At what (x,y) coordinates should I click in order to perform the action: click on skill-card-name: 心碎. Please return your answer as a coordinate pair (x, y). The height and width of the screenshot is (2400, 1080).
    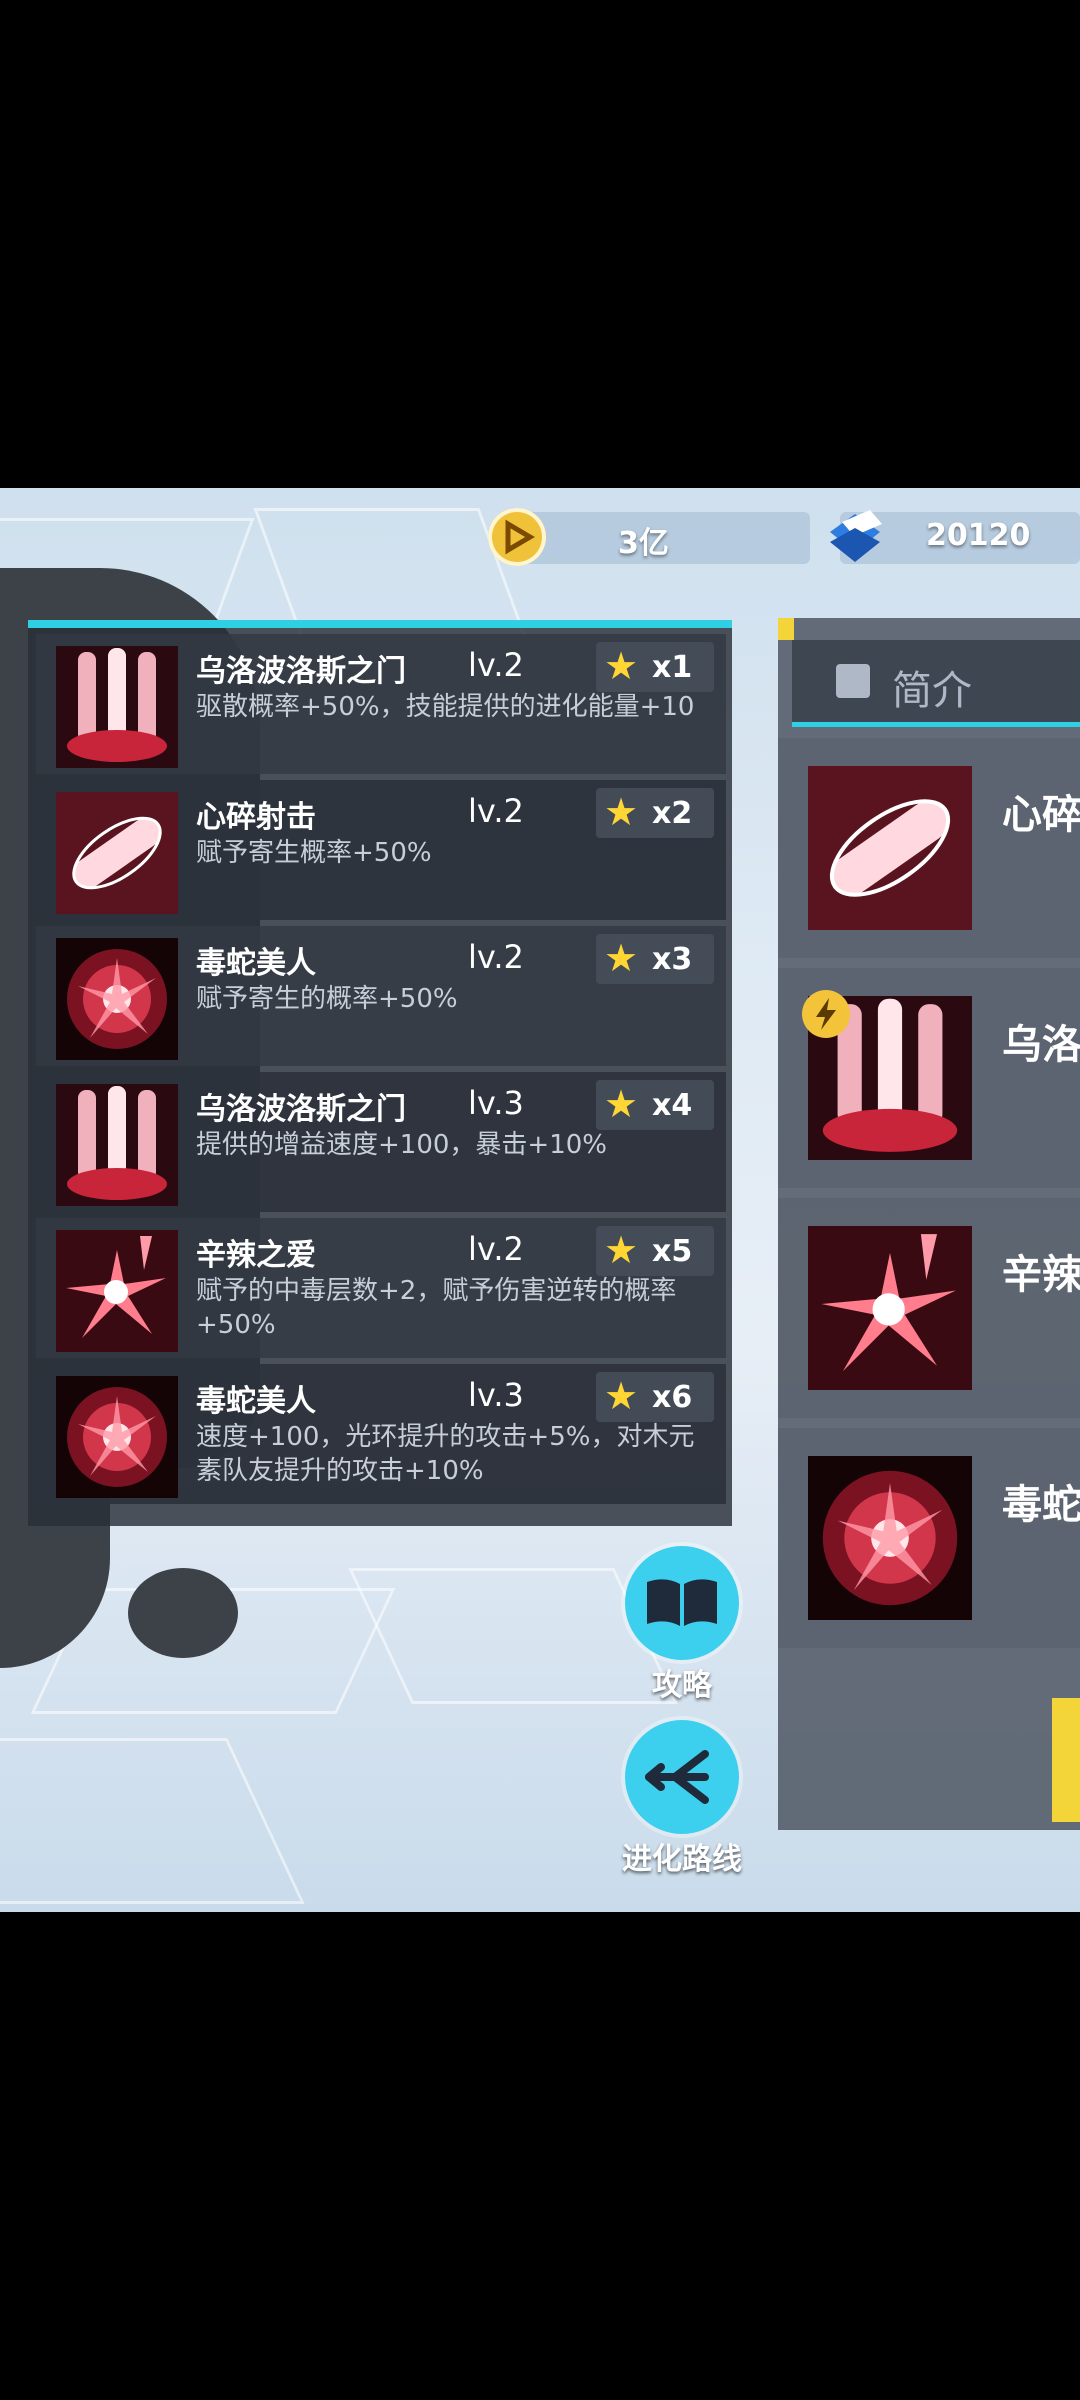
    Looking at the image, I should click on (1041, 815).